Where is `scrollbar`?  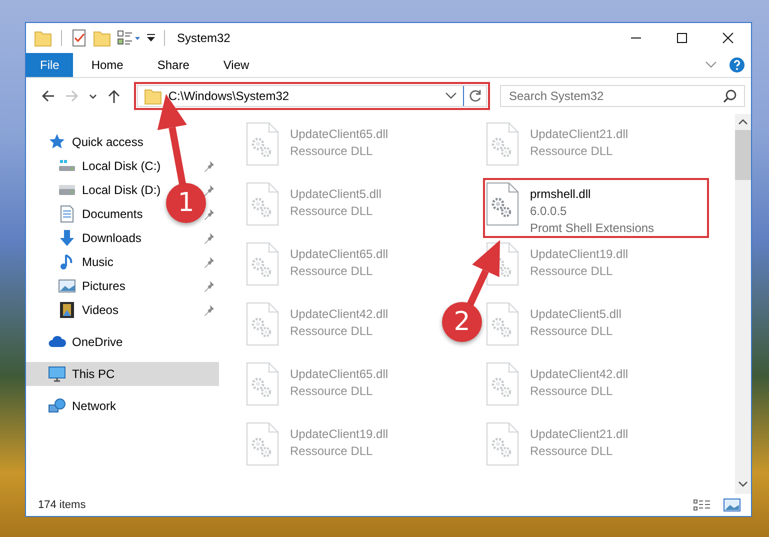
scrollbar is located at coordinates (743, 304).